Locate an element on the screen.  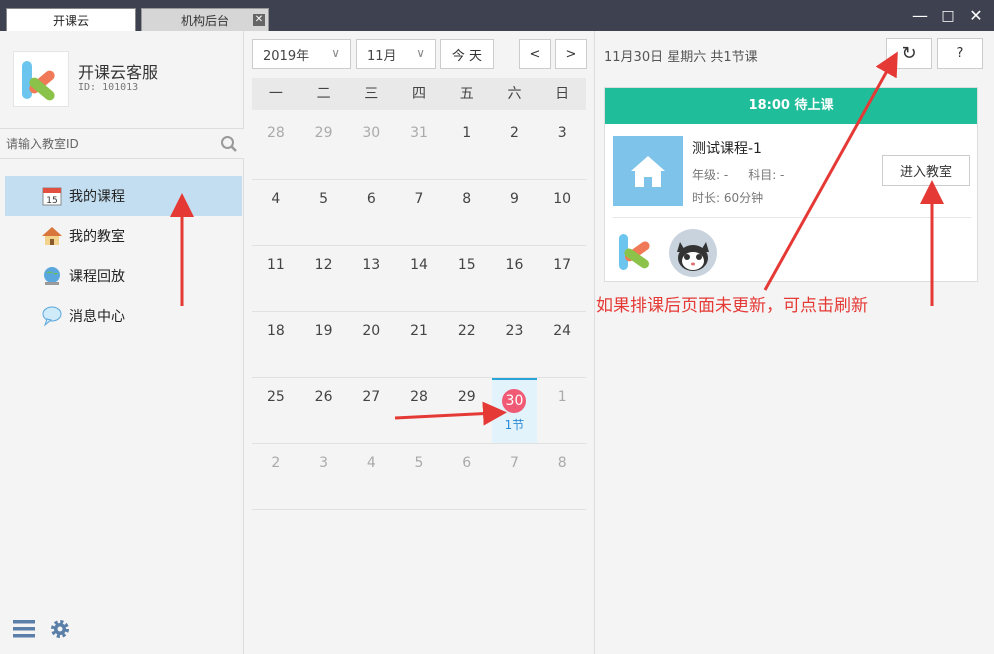
course-time-status: 18:00 待上课 is located at coordinates (791, 106).